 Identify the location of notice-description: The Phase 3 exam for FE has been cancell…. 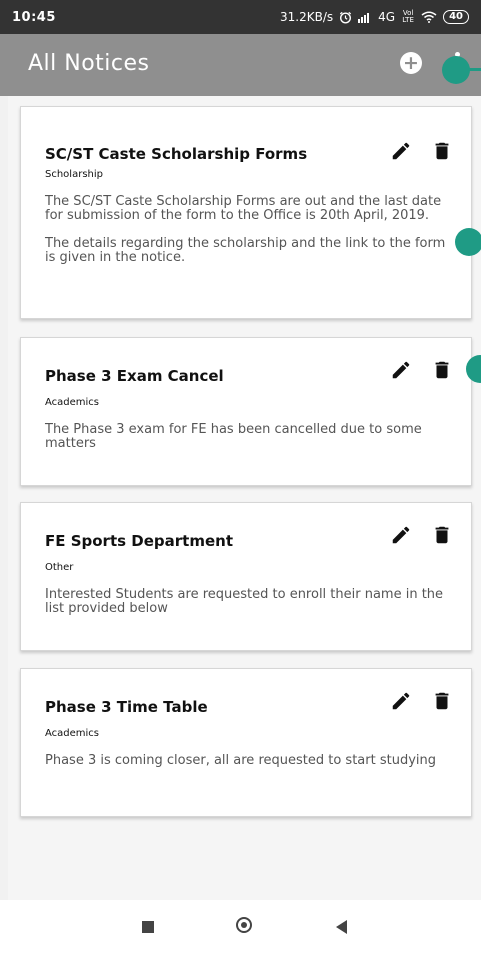
(233, 436).